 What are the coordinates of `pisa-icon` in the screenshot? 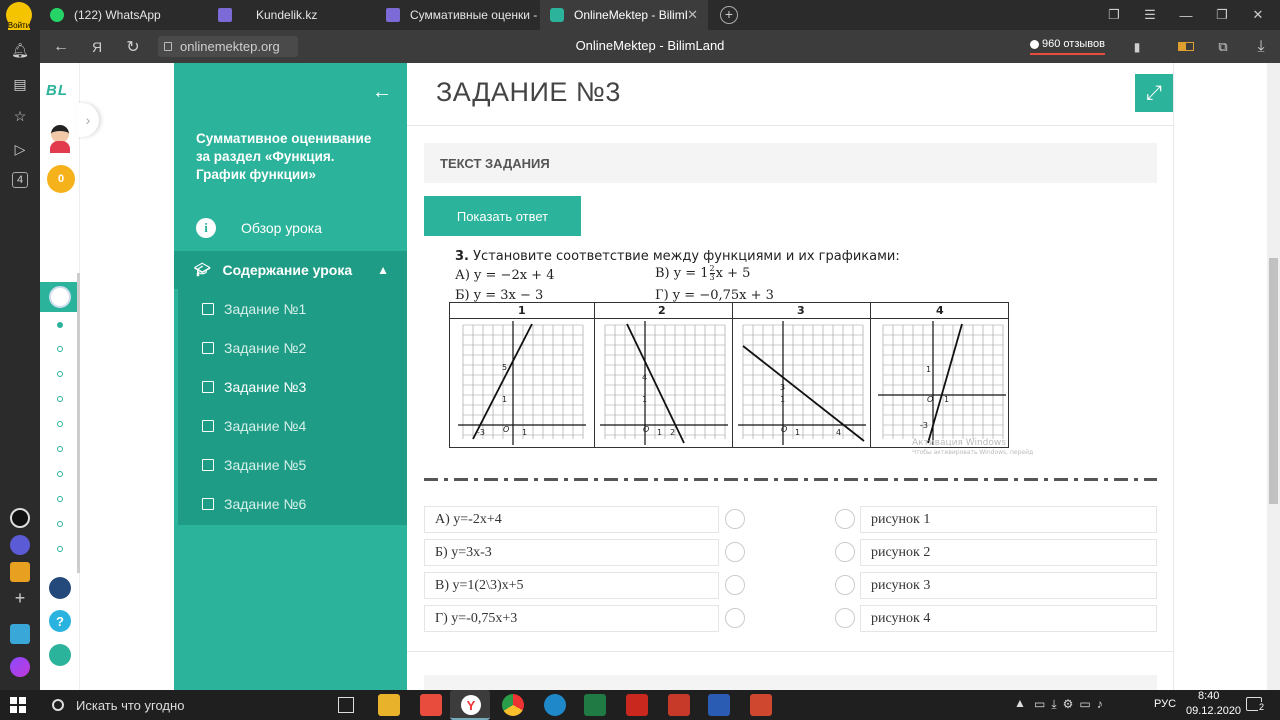 It's located at (60, 655).